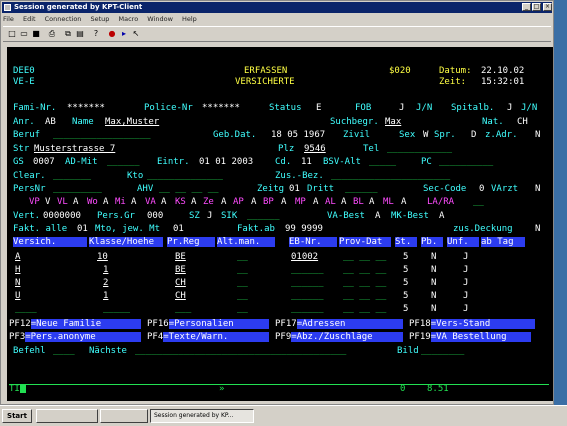 The image size is (567, 426). Describe the element at coordinates (63, 19) in the screenshot. I see `menu-connection: Connection` at that location.